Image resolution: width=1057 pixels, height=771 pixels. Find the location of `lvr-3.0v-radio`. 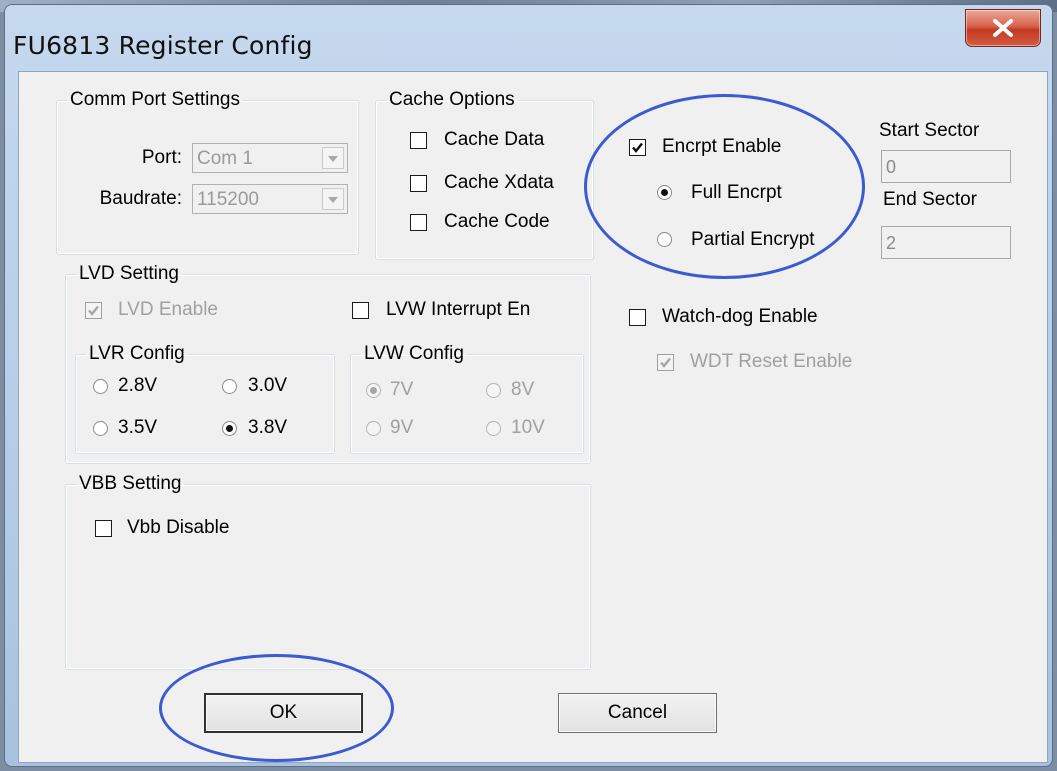

lvr-3.0v-radio is located at coordinates (229, 386).